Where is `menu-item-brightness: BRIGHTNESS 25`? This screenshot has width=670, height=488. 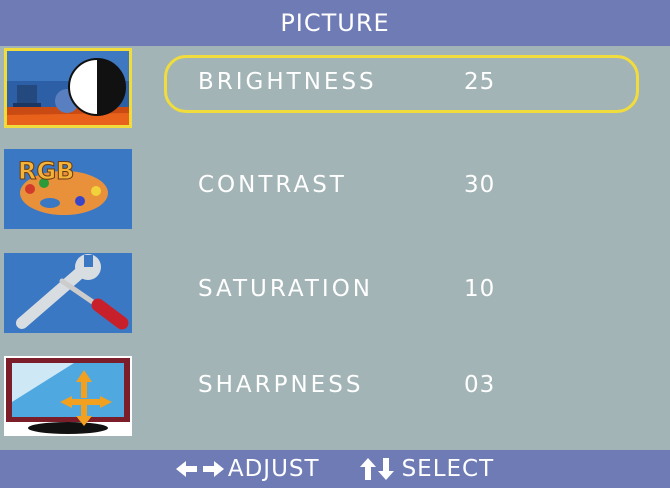 menu-item-brightness: BRIGHTNESS 25 is located at coordinates (401, 84).